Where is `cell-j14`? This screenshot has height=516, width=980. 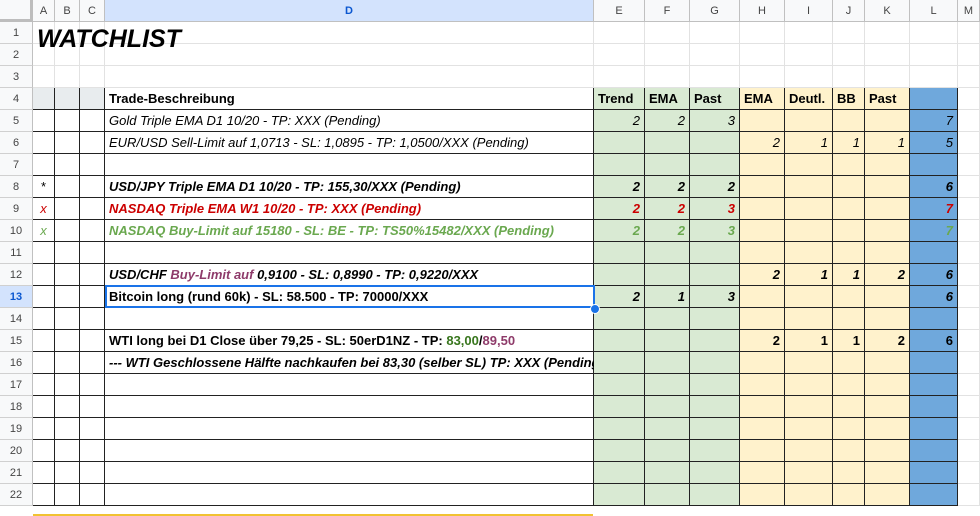 cell-j14 is located at coordinates (849, 319).